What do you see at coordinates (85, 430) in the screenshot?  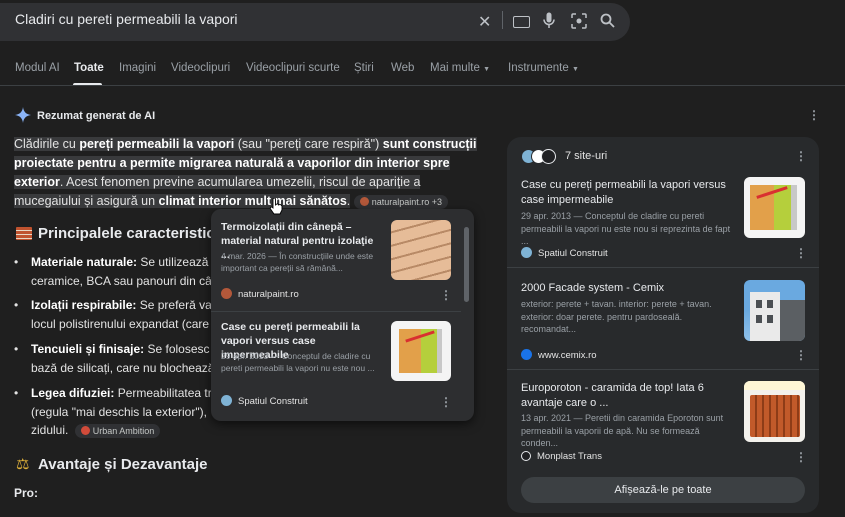 I see `urban-ambition-favicon-icon` at bounding box center [85, 430].